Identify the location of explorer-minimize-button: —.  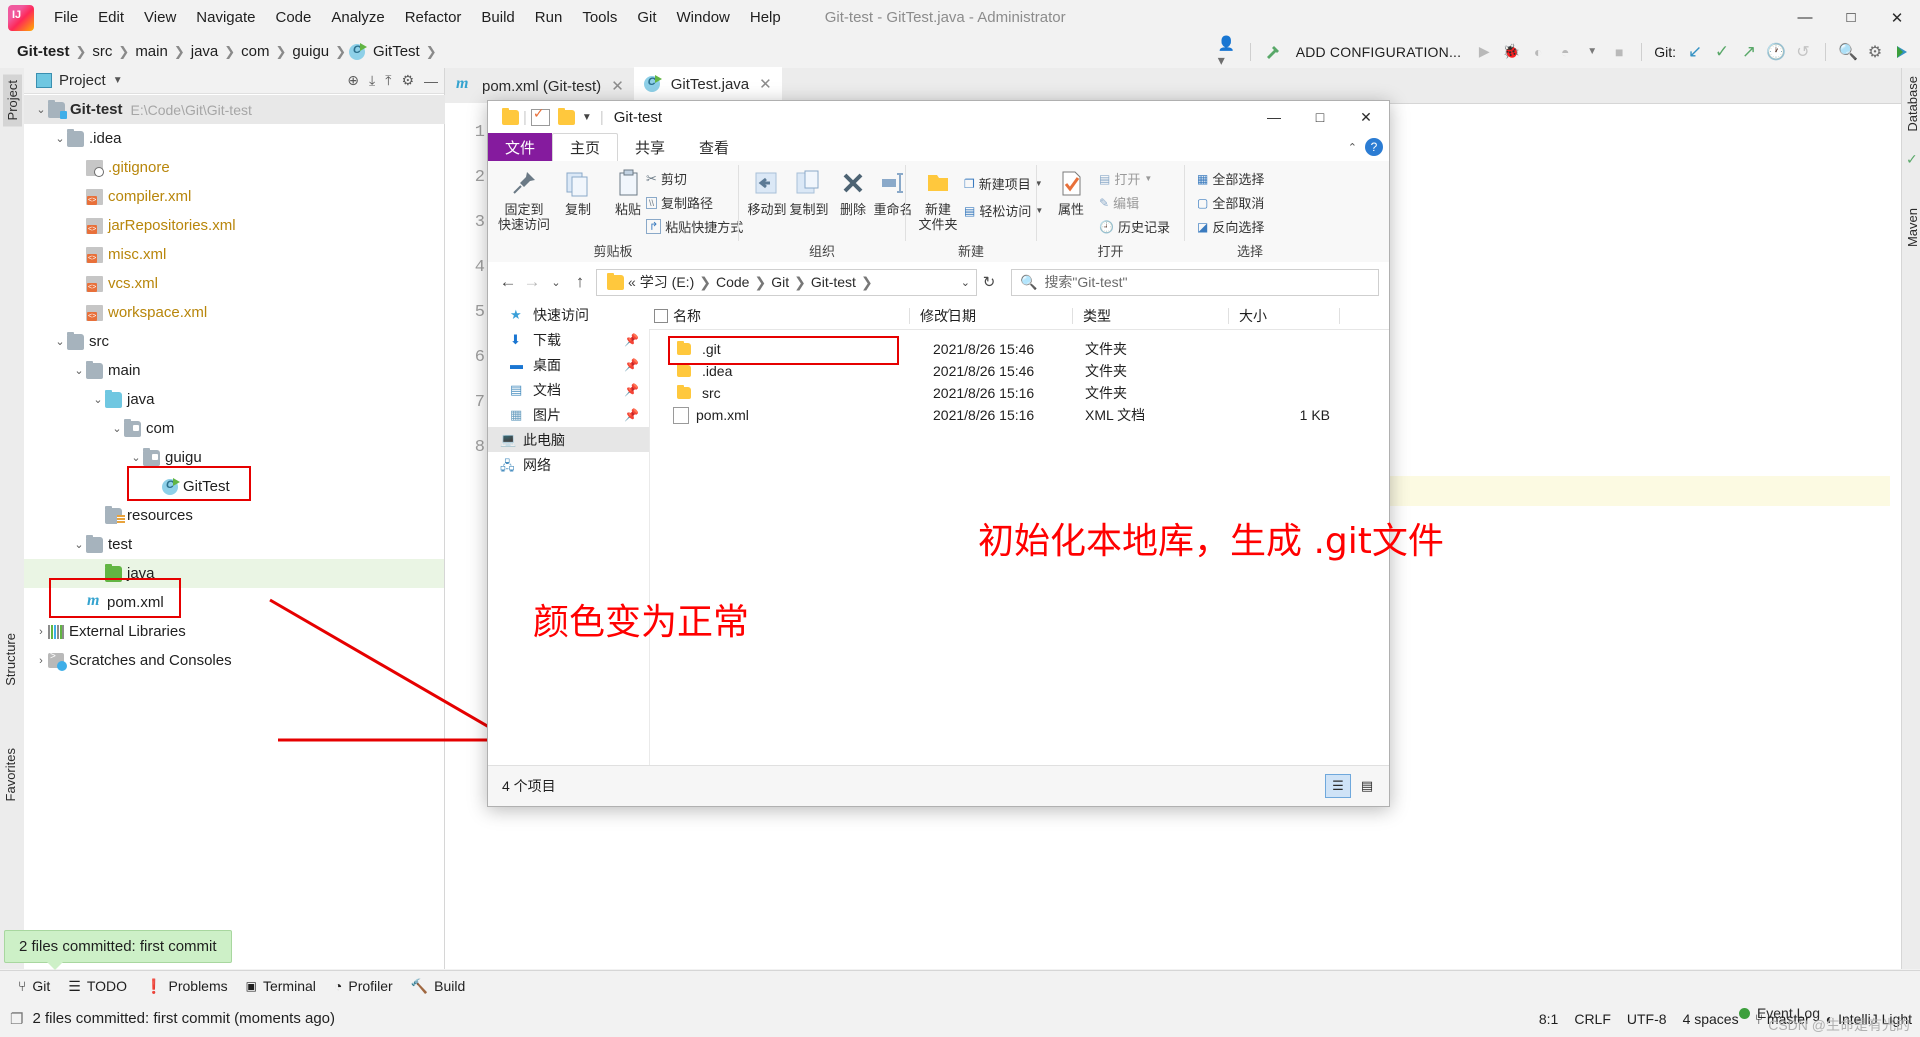
(1274, 117).